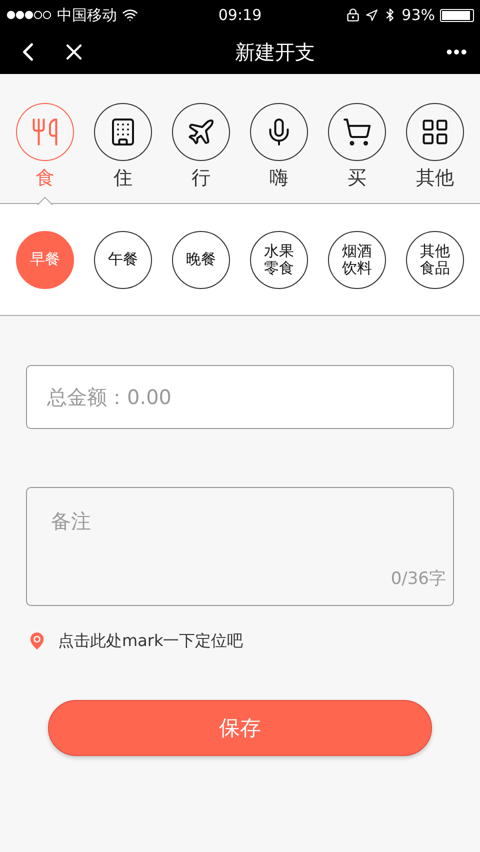 The image size is (480, 852). I want to click on carrier-name: 中国移动, so click(87, 15).